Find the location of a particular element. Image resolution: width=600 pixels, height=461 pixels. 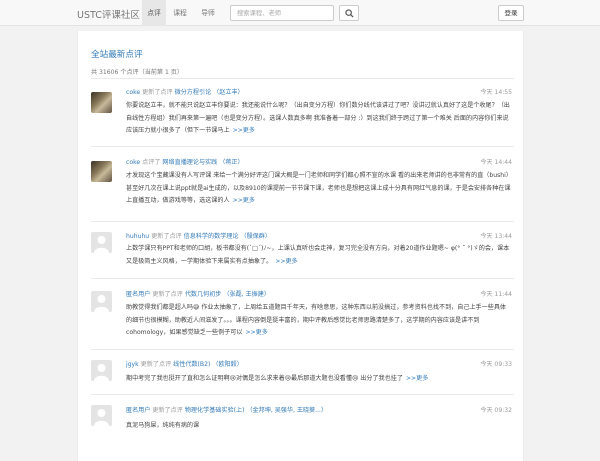

review-user: huhuhu is located at coordinates (137, 236).